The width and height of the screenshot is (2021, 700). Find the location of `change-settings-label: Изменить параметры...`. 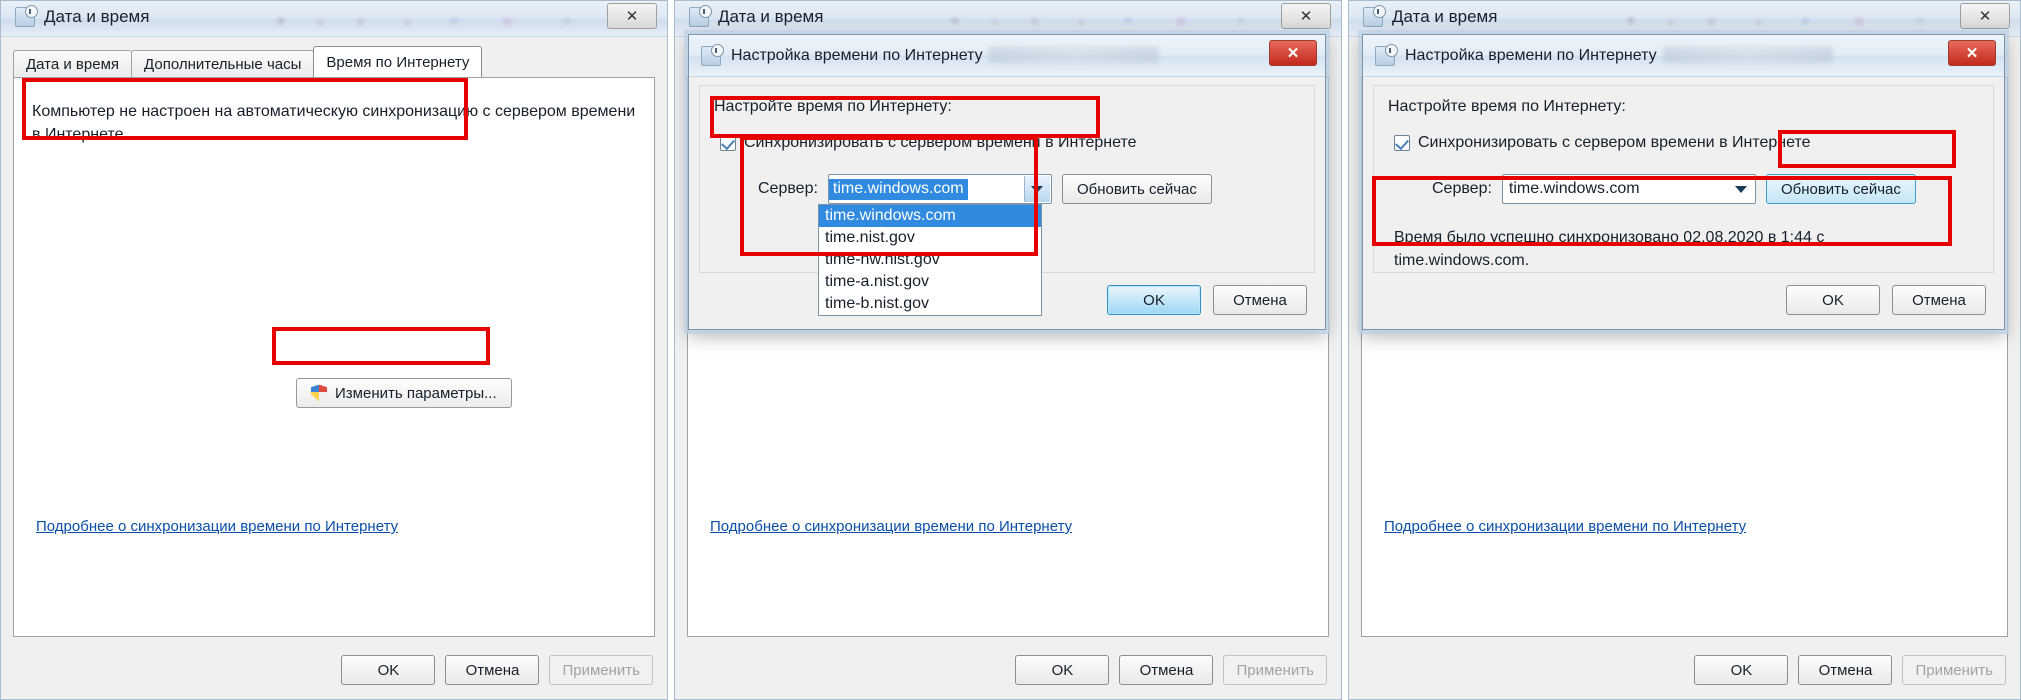

change-settings-label: Изменить параметры... is located at coordinates (416, 393).